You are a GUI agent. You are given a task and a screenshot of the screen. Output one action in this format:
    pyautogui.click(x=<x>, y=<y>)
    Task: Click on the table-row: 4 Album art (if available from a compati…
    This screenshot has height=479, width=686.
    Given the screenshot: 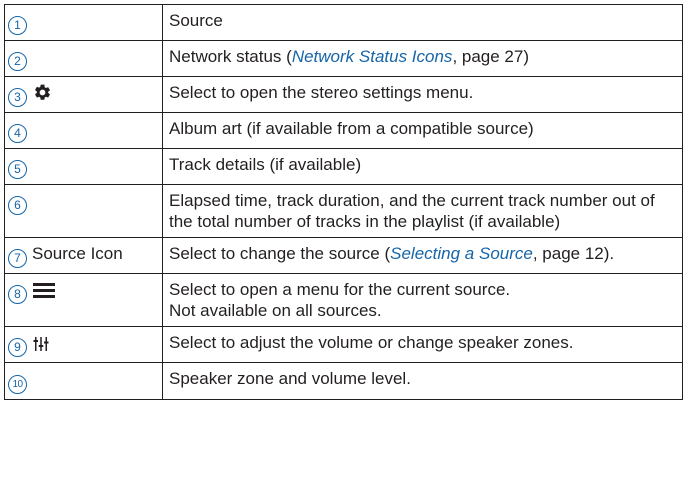 What is the action you would take?
    pyautogui.click(x=343, y=130)
    